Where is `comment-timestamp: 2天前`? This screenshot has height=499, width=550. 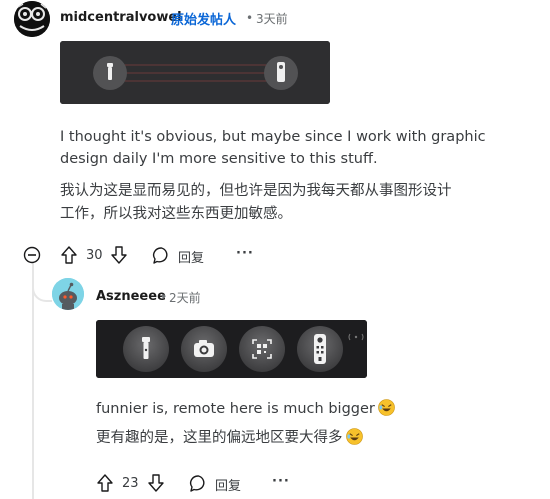 comment-timestamp: 2天前 is located at coordinates (185, 298).